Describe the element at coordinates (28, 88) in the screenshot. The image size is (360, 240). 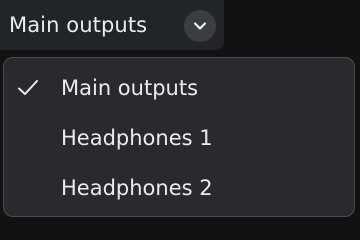
I see `checkmark-icon` at that location.